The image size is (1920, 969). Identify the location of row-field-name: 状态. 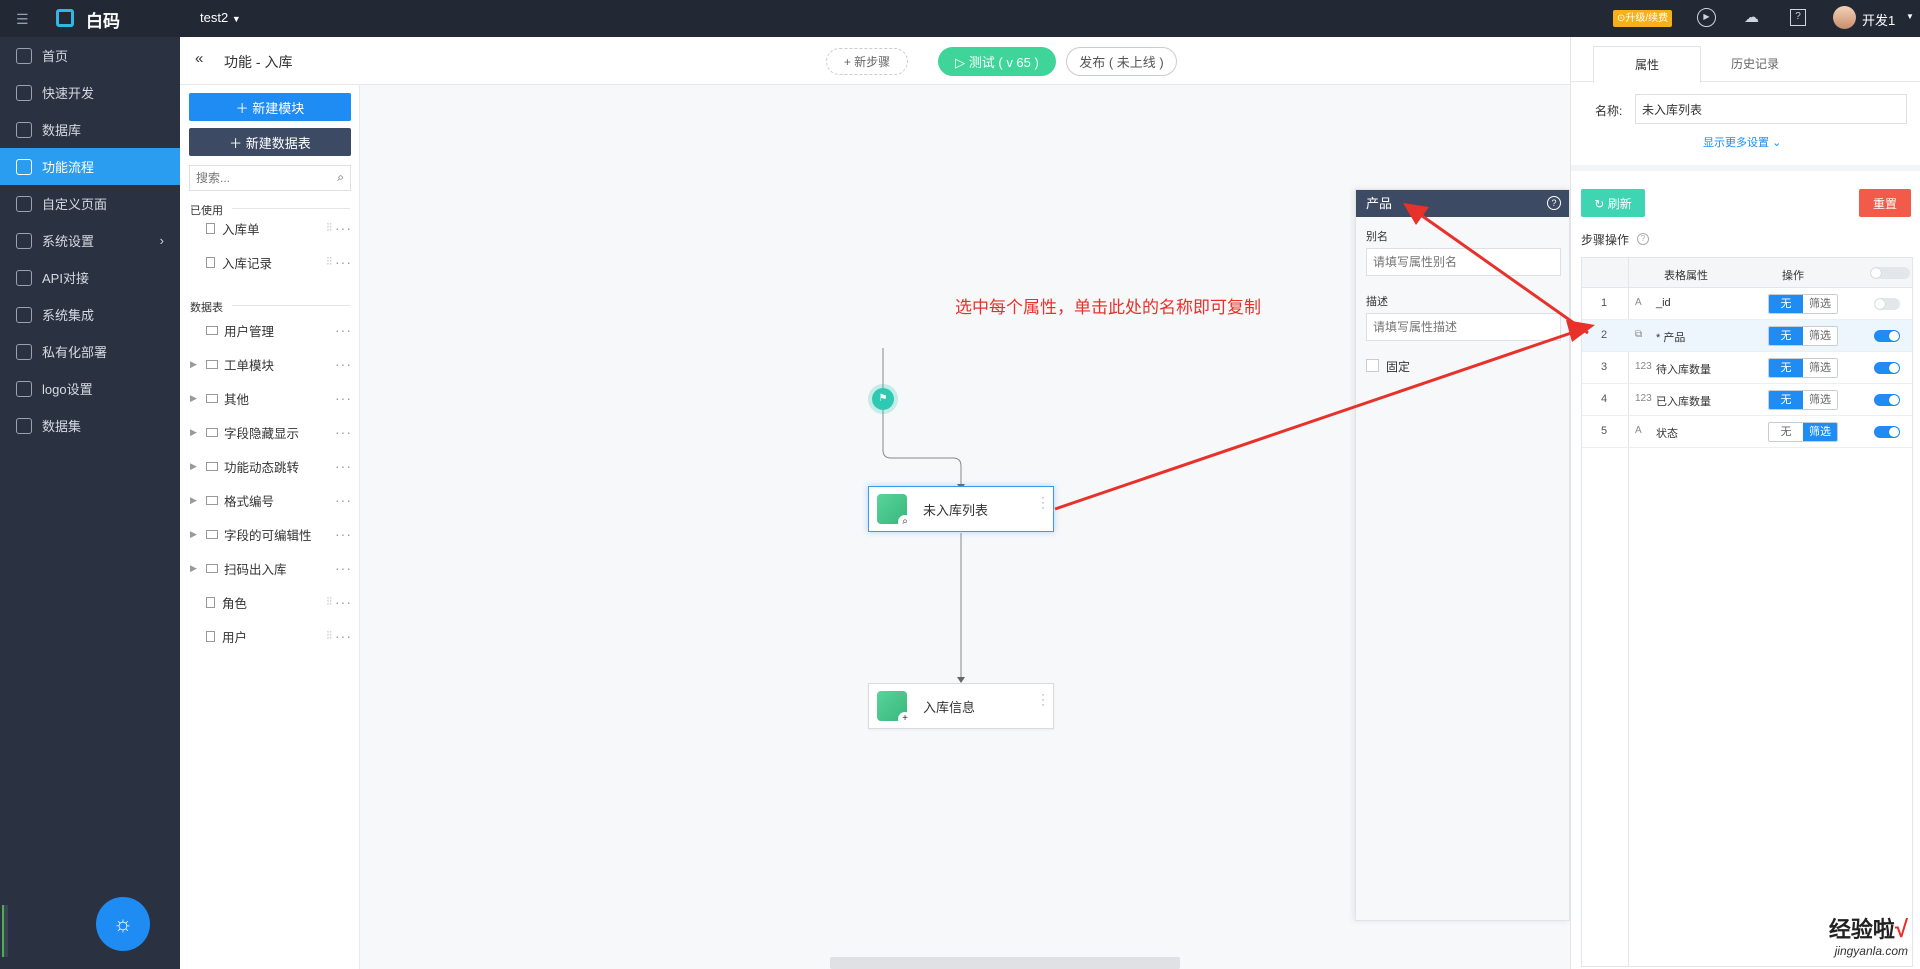
(1667, 433).